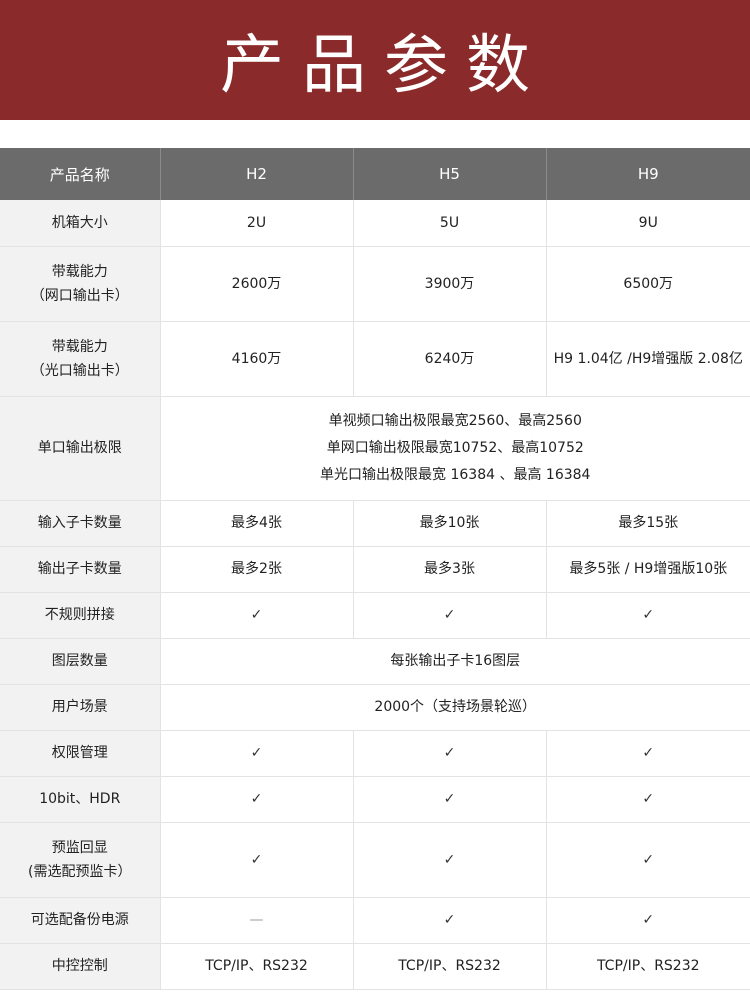  I want to click on page-banner: 产品参数, so click(375, 60).